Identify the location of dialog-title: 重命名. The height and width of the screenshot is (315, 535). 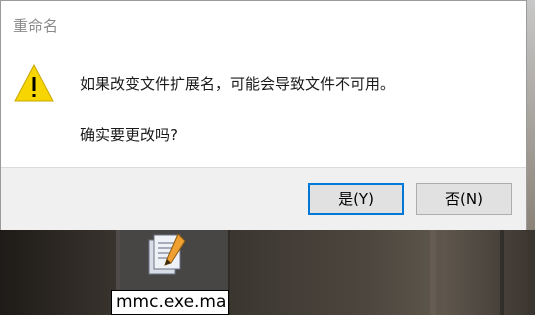
(36, 26).